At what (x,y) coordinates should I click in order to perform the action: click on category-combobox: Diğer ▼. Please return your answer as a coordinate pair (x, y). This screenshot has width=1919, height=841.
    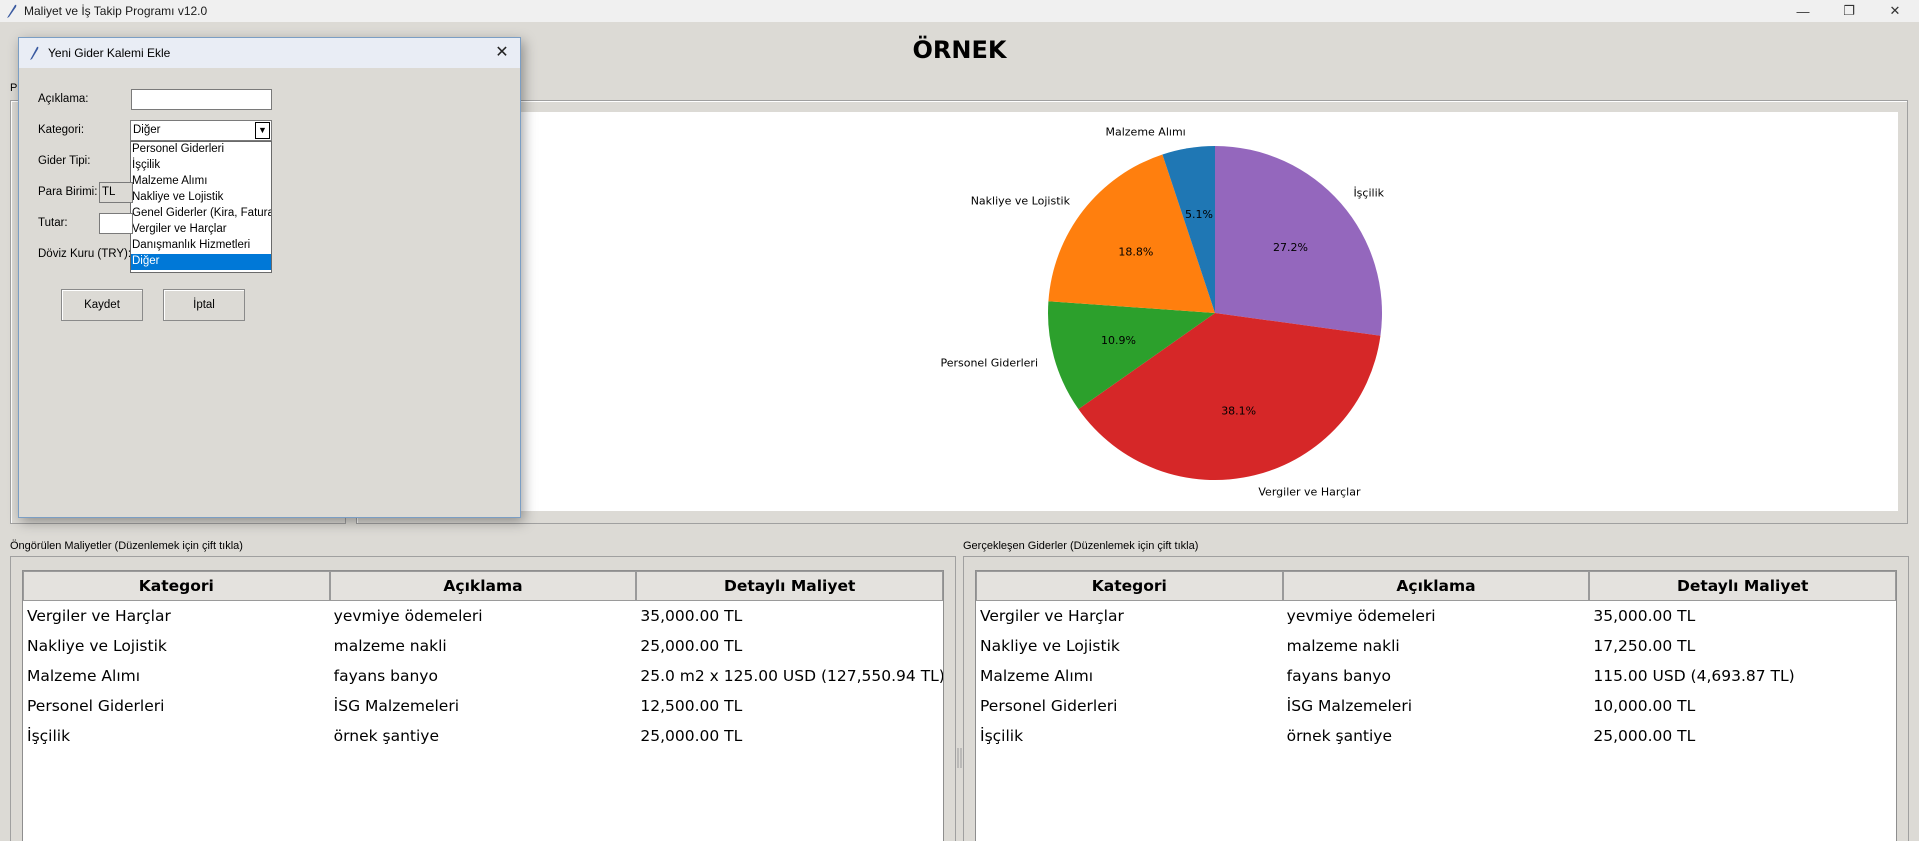
    Looking at the image, I should click on (201, 130).